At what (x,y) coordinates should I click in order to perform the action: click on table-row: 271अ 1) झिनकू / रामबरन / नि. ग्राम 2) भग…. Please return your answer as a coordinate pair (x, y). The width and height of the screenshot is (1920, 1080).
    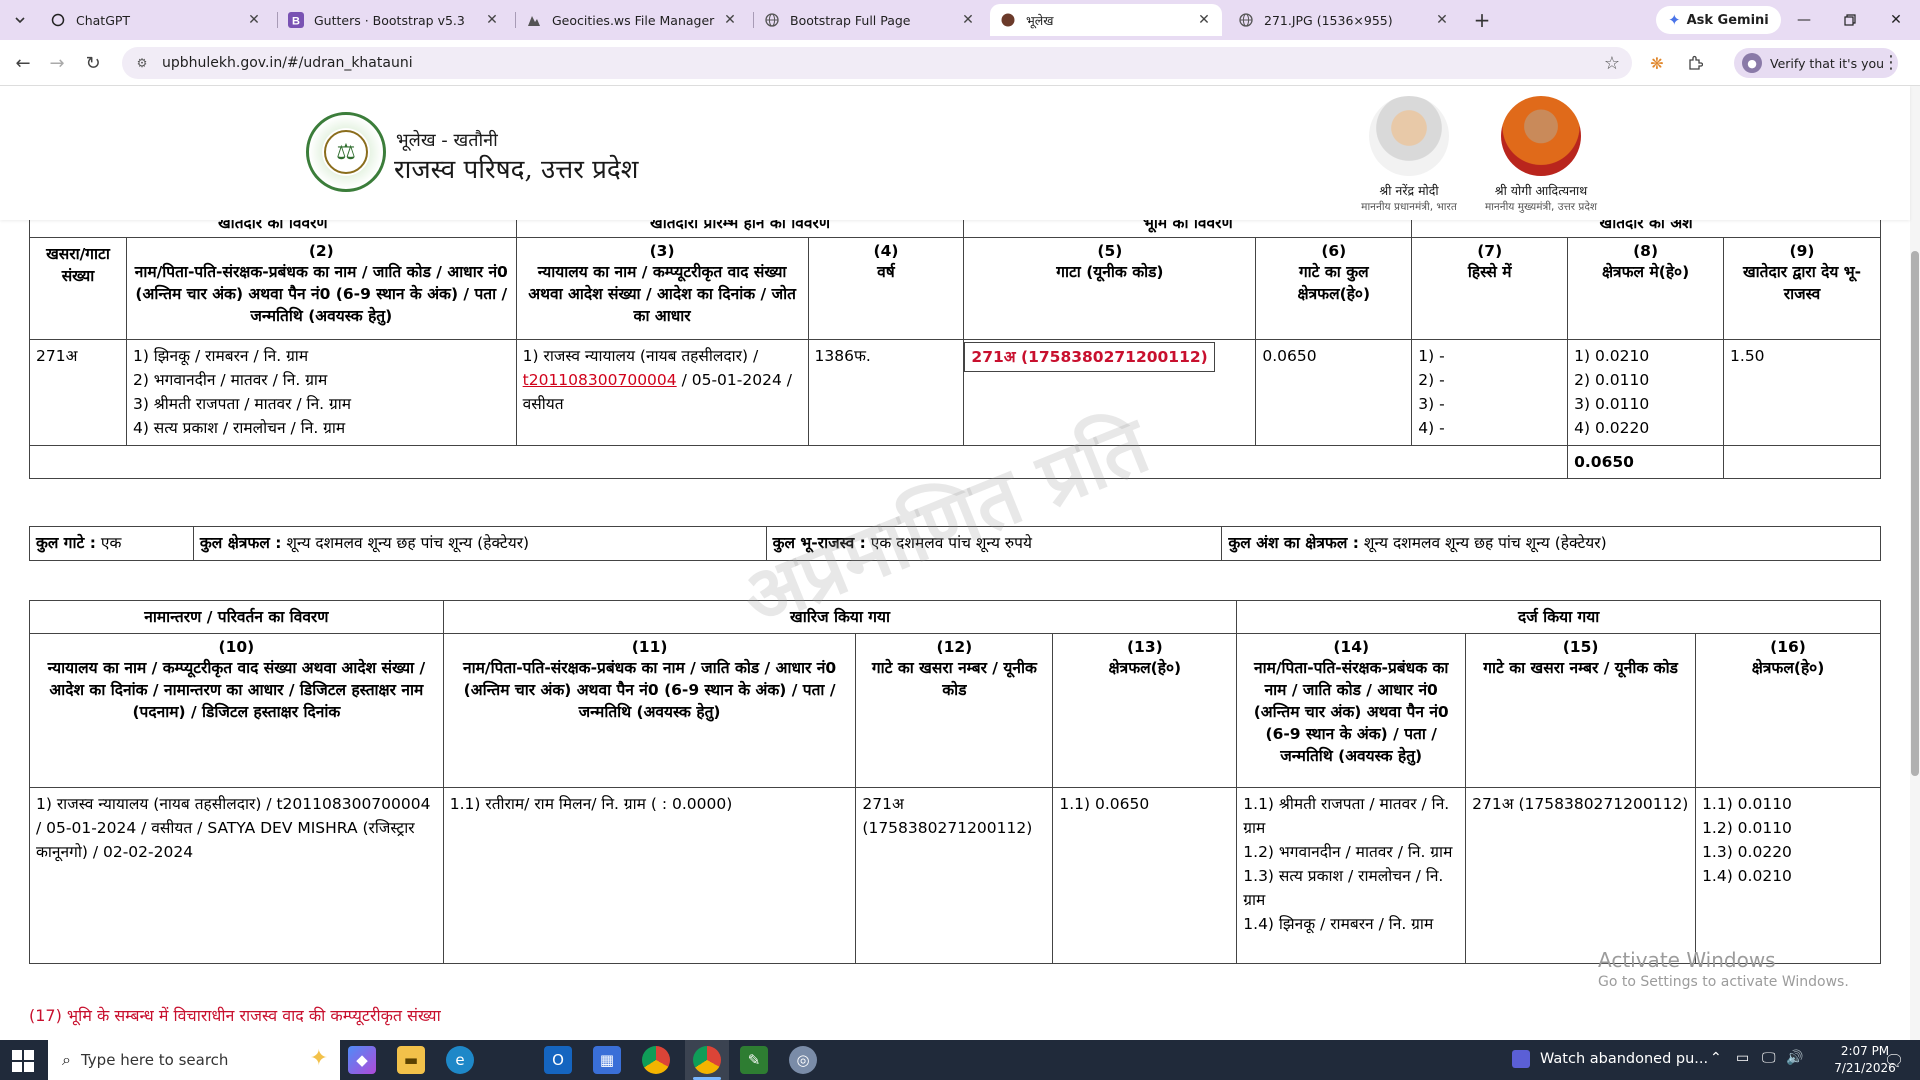
    Looking at the image, I should click on (955, 392).